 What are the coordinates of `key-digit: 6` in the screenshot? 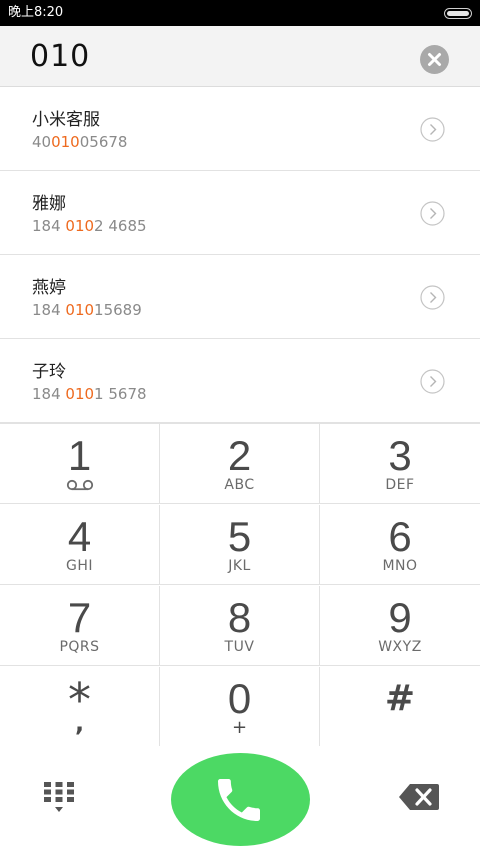 It's located at (400, 536).